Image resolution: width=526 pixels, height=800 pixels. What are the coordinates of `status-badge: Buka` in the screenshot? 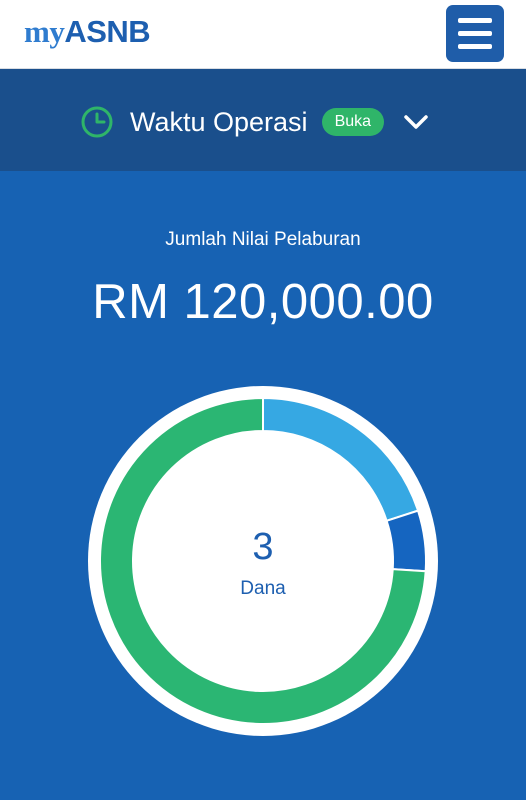 It's located at (353, 122).